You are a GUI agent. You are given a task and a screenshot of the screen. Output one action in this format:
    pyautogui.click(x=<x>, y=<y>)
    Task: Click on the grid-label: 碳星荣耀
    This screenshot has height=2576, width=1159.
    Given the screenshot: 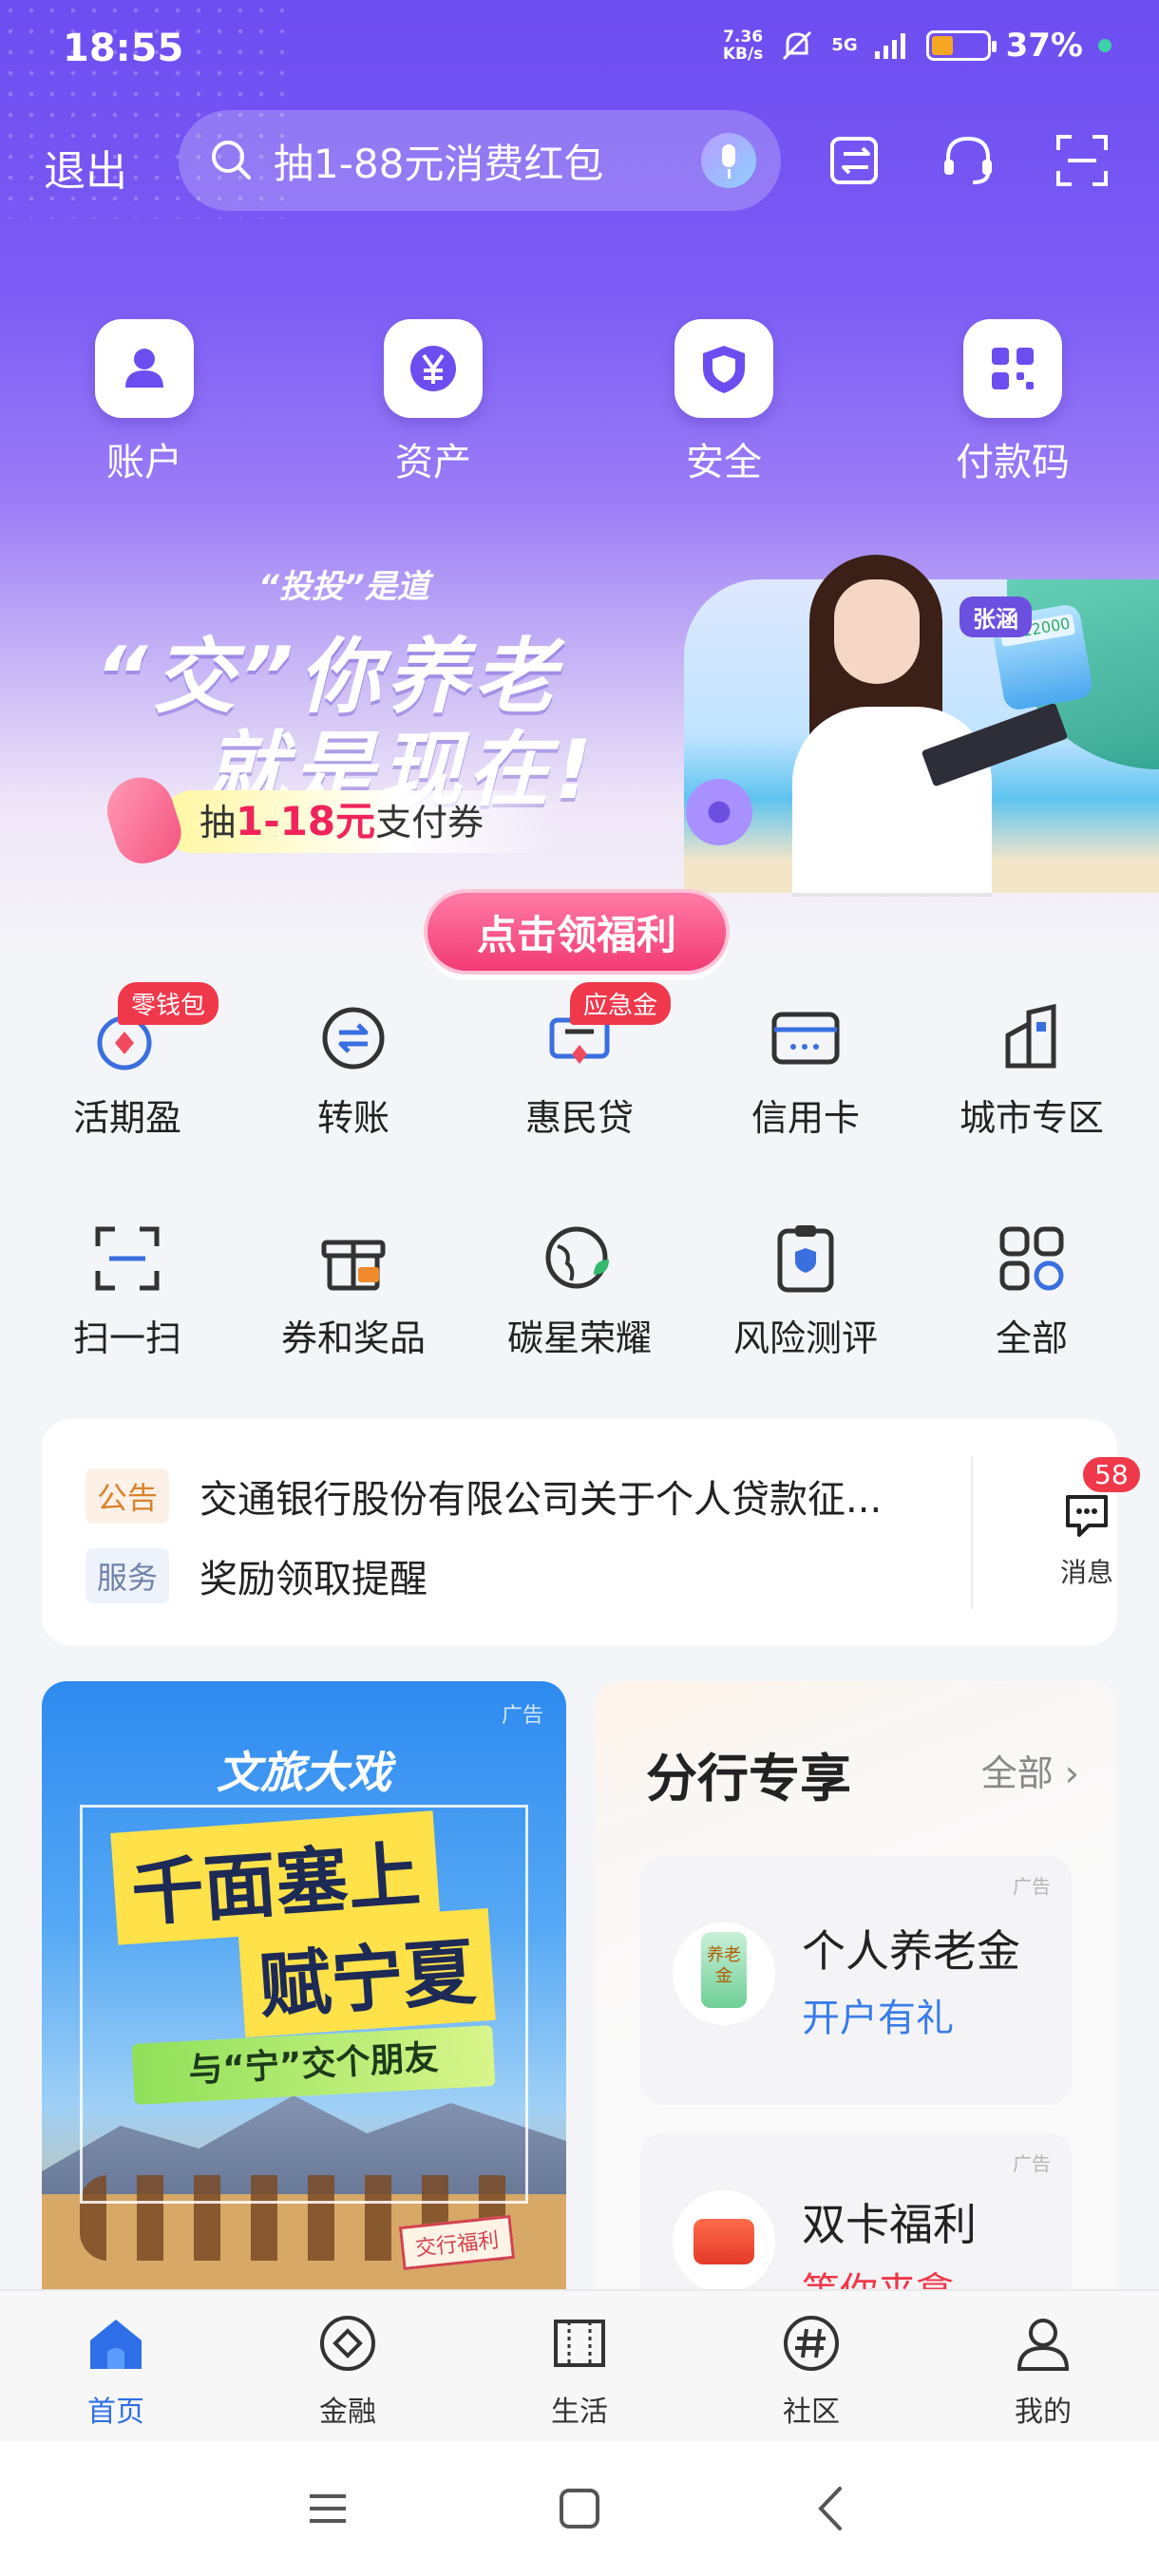 What is the action you would take?
    pyautogui.click(x=579, y=1338)
    